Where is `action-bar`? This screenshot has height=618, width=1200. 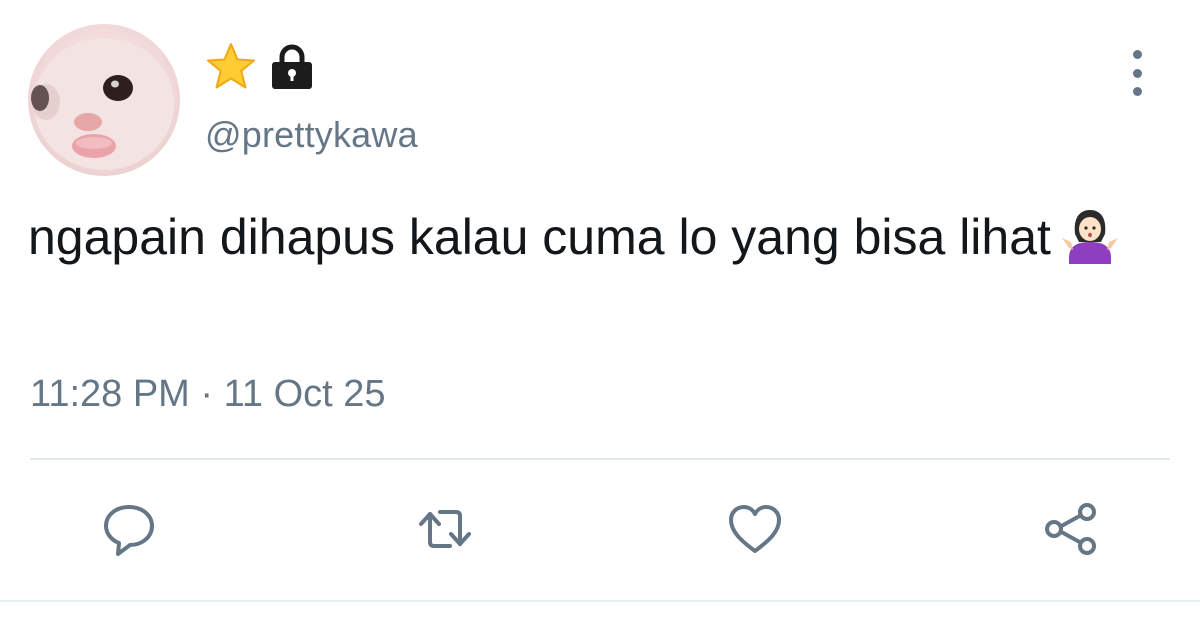
action-bar is located at coordinates (600, 529).